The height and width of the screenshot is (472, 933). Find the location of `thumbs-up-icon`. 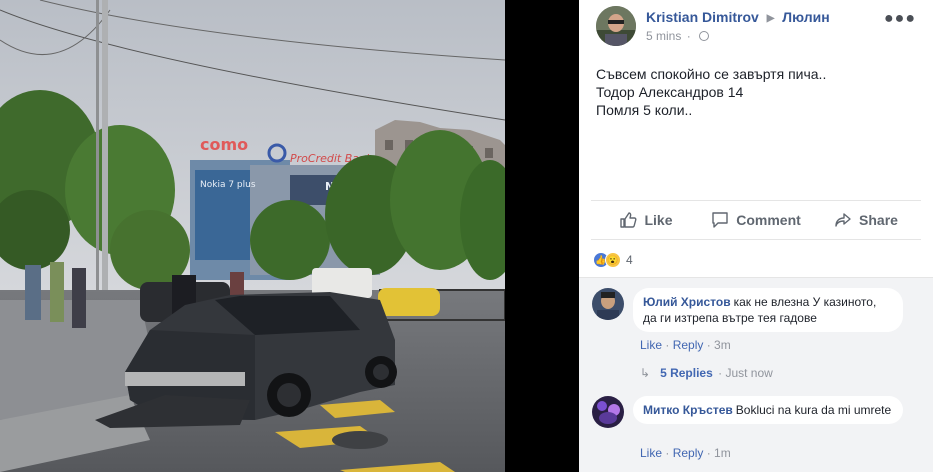

thumbs-up-icon is located at coordinates (628, 220).